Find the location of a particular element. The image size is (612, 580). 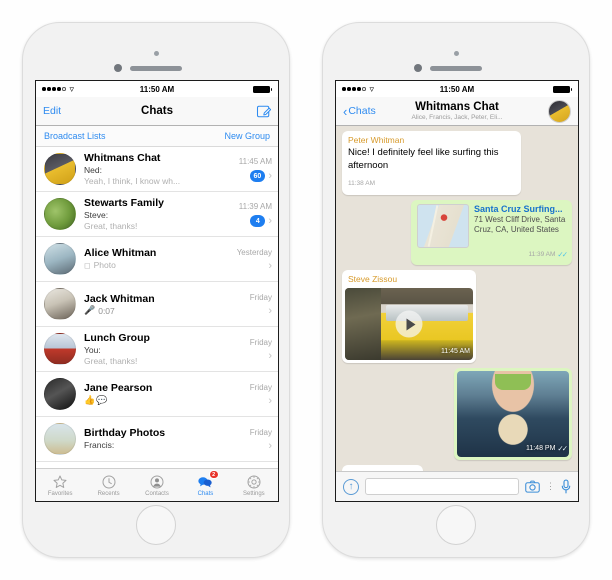

chat-preview: Great, thanks! is located at coordinates (111, 225).